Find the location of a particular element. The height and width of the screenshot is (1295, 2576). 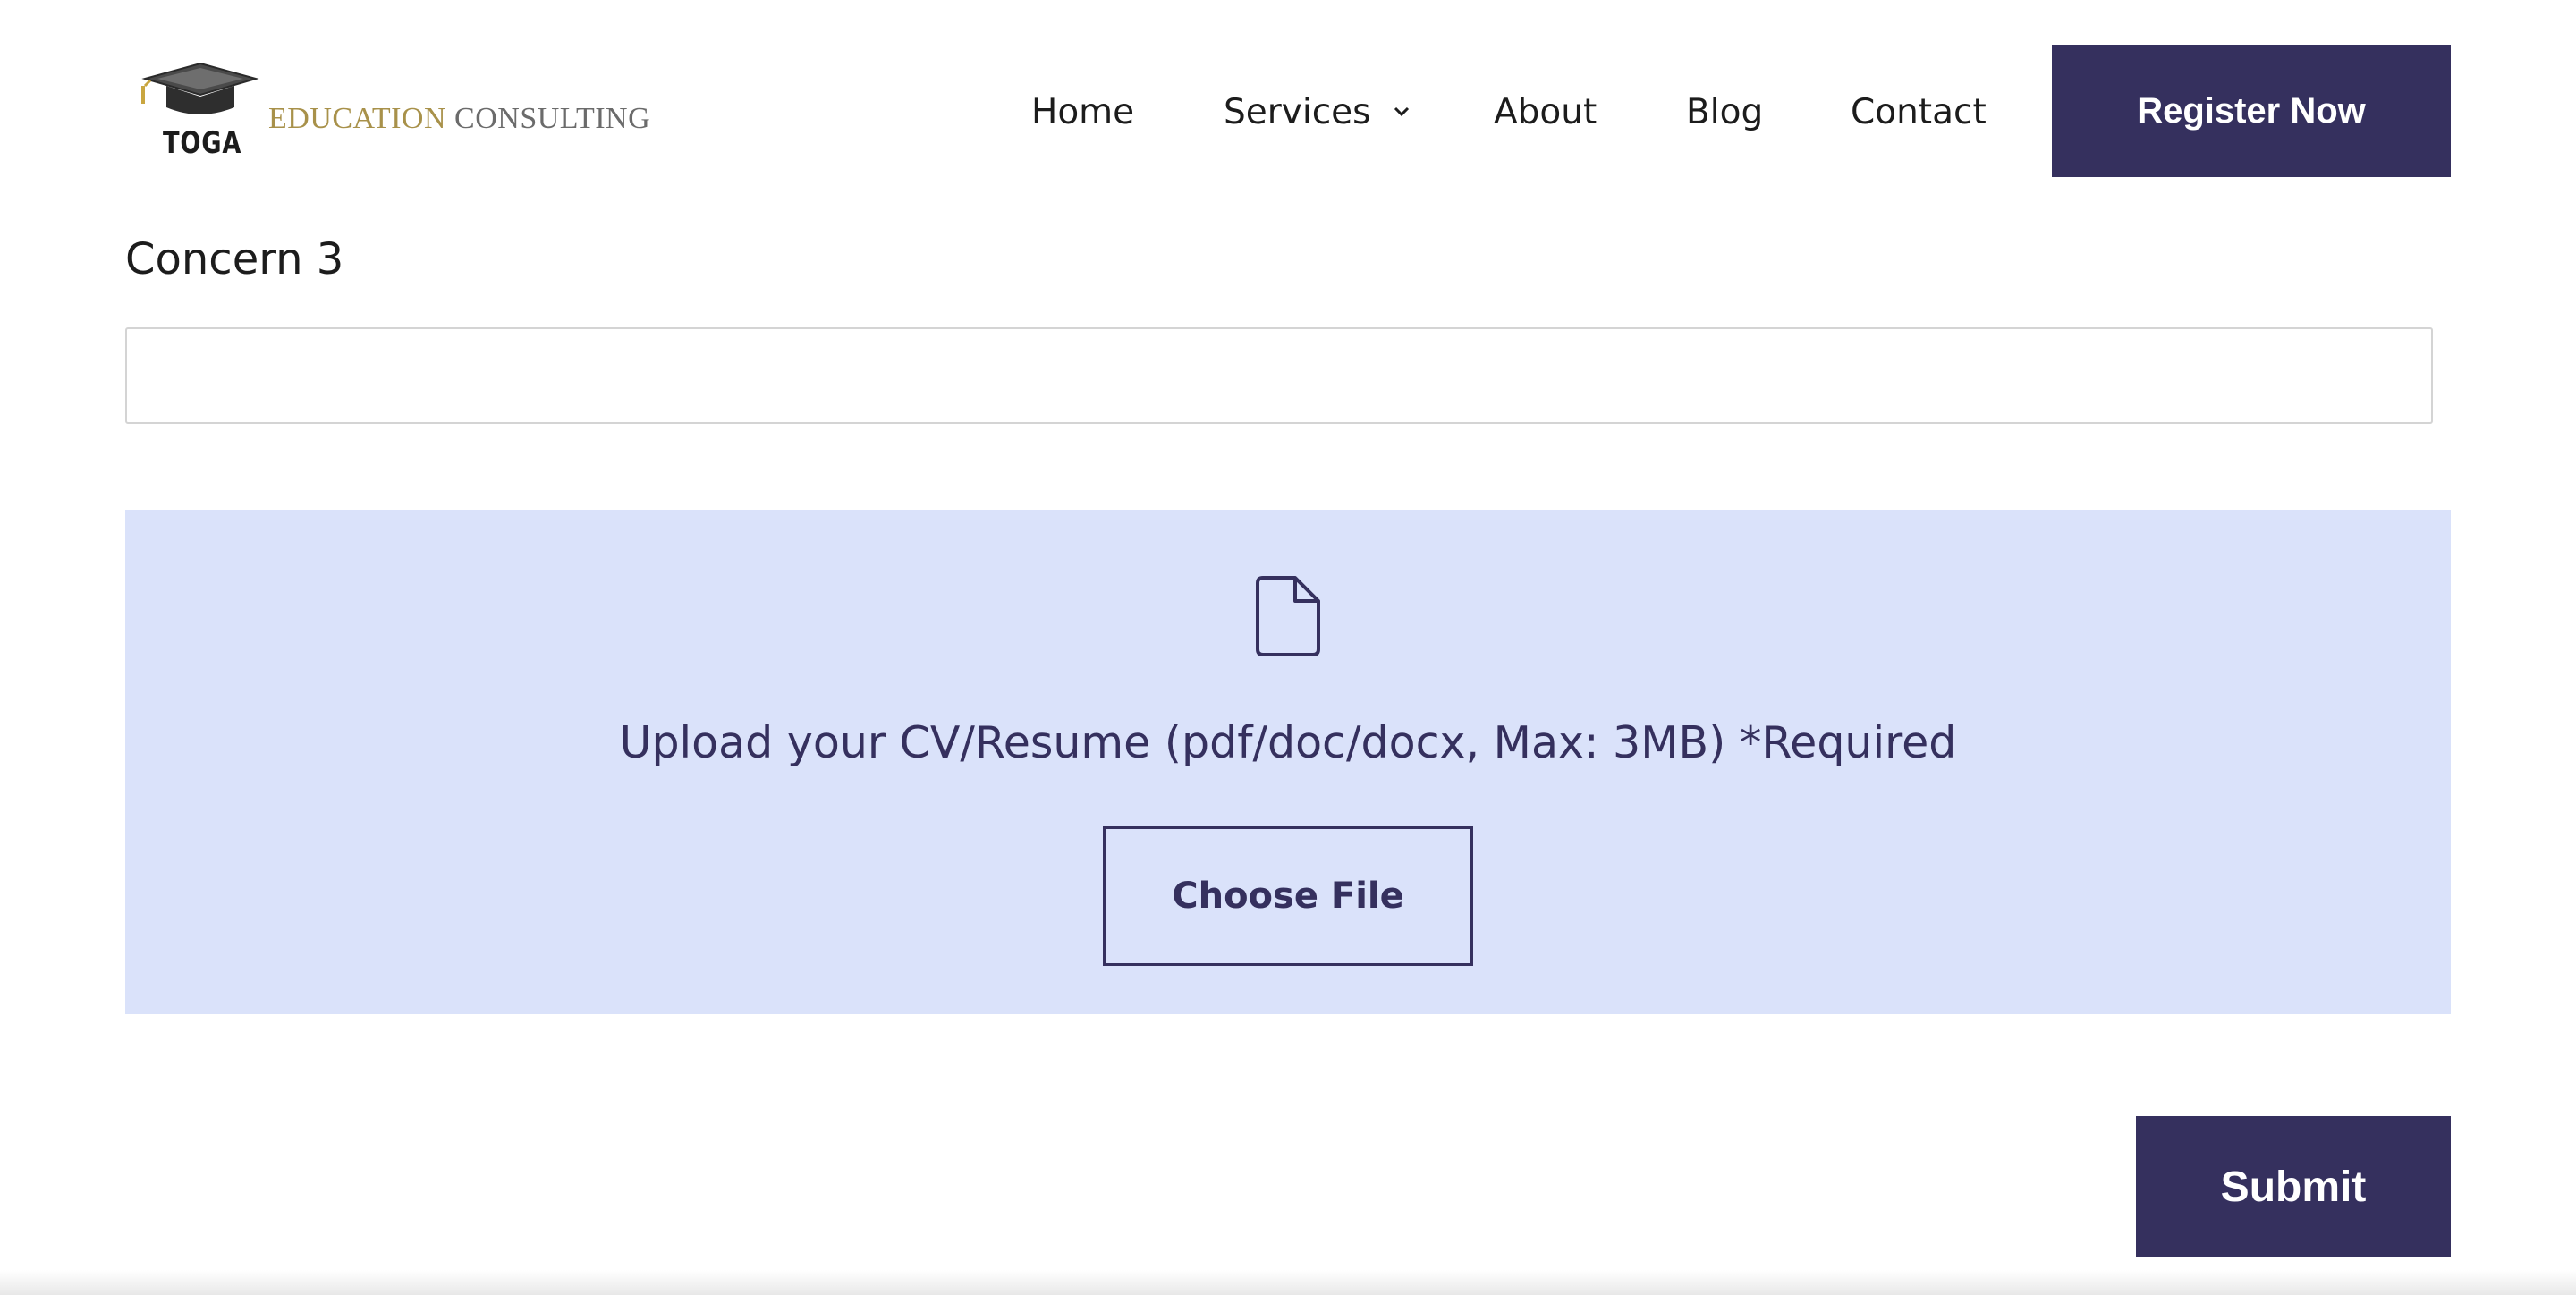

concern3-label: Concern 3 is located at coordinates (234, 259).